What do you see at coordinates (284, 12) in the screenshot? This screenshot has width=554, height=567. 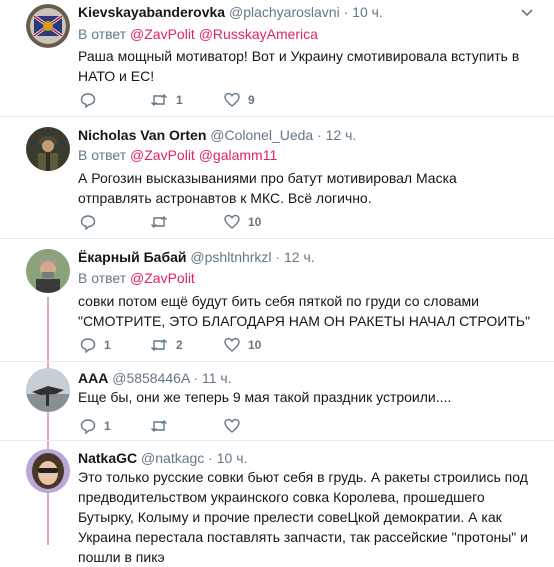 I see `author-handle: @plachyaroslavni` at bounding box center [284, 12].